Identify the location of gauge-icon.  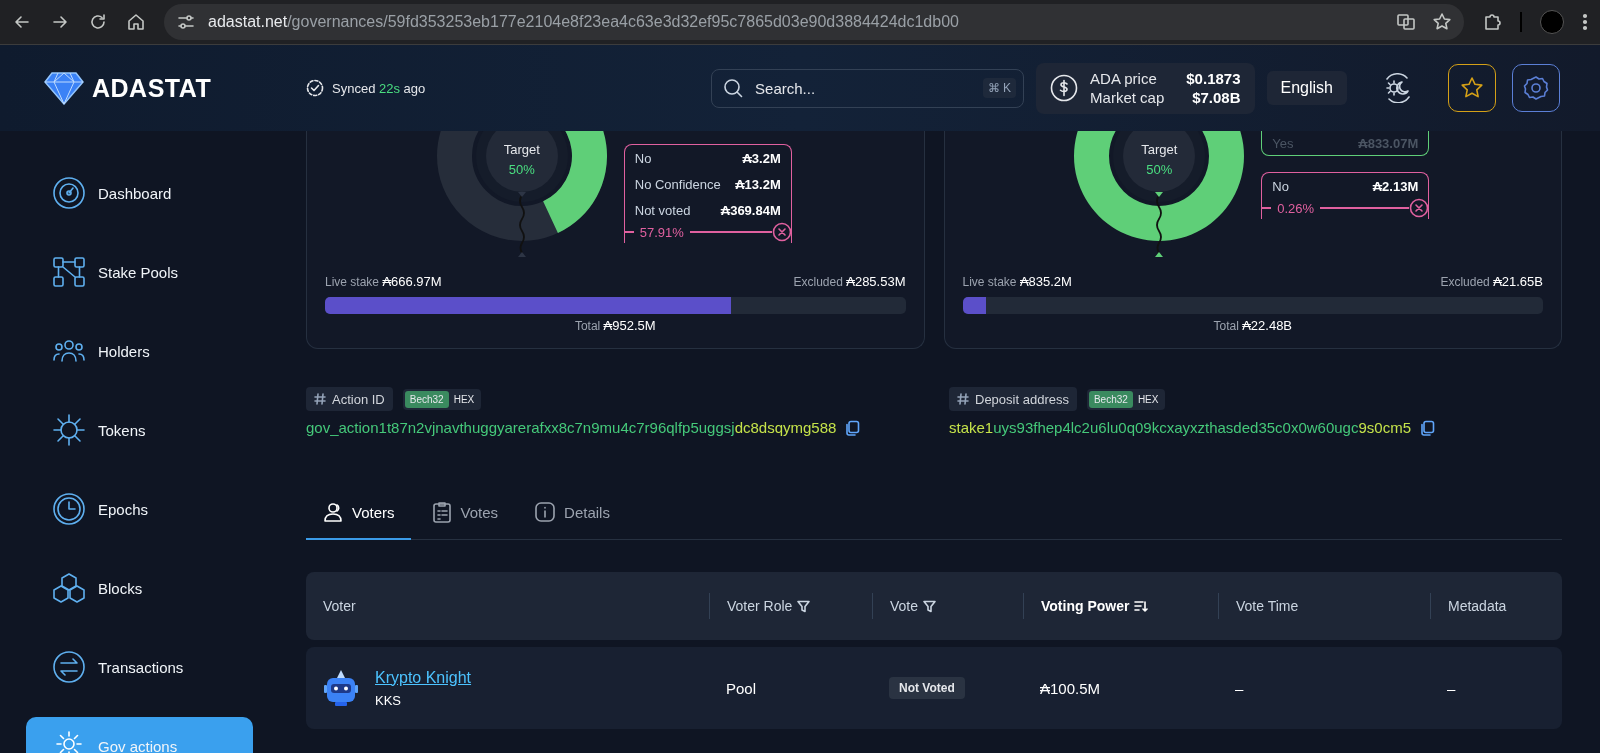
(69, 193).